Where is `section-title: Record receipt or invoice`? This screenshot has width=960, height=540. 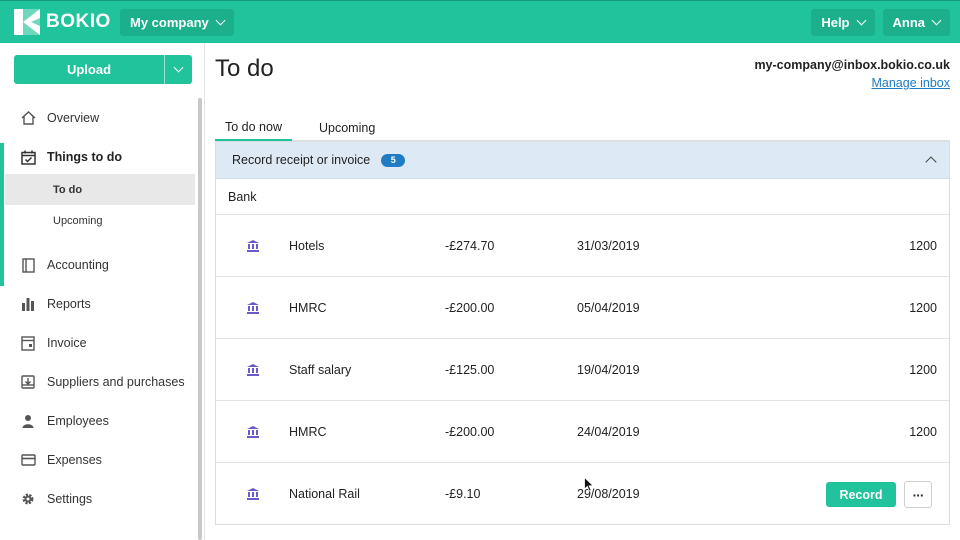 section-title: Record receipt or invoice is located at coordinates (301, 160).